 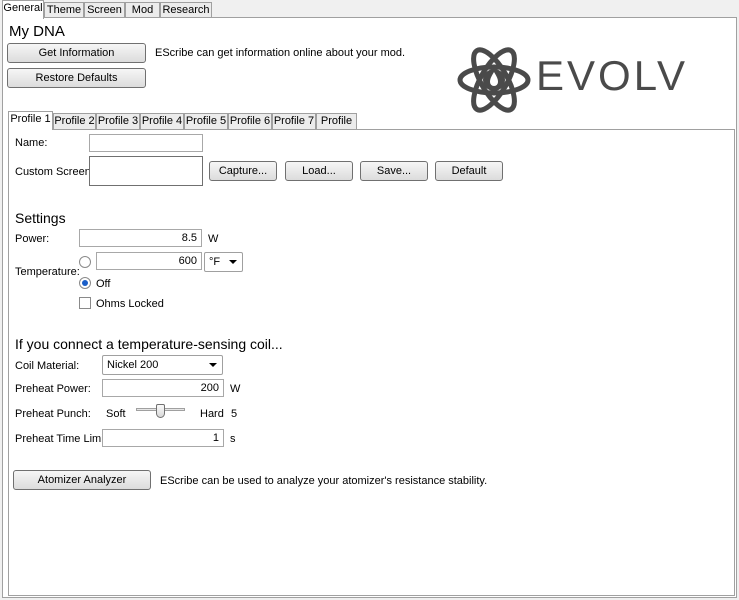 What do you see at coordinates (215, 262) in the screenshot?
I see `temperature-unit-value: °F` at bounding box center [215, 262].